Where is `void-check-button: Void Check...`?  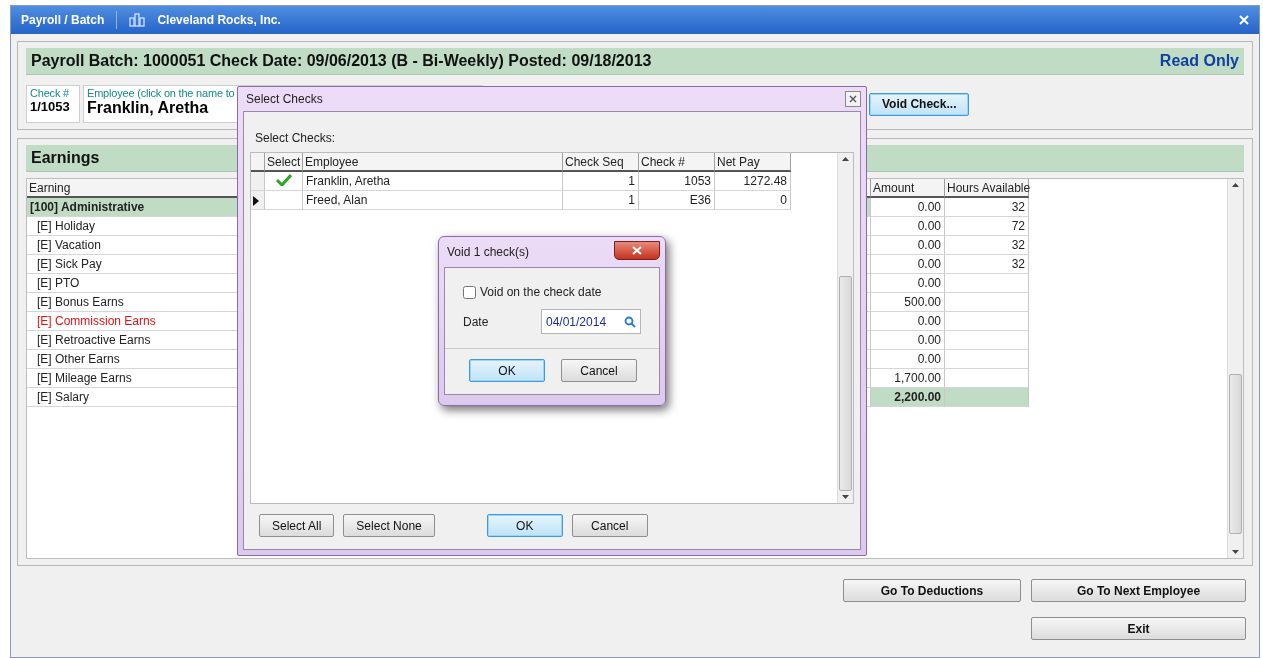
void-check-button: Void Check... is located at coordinates (919, 104).